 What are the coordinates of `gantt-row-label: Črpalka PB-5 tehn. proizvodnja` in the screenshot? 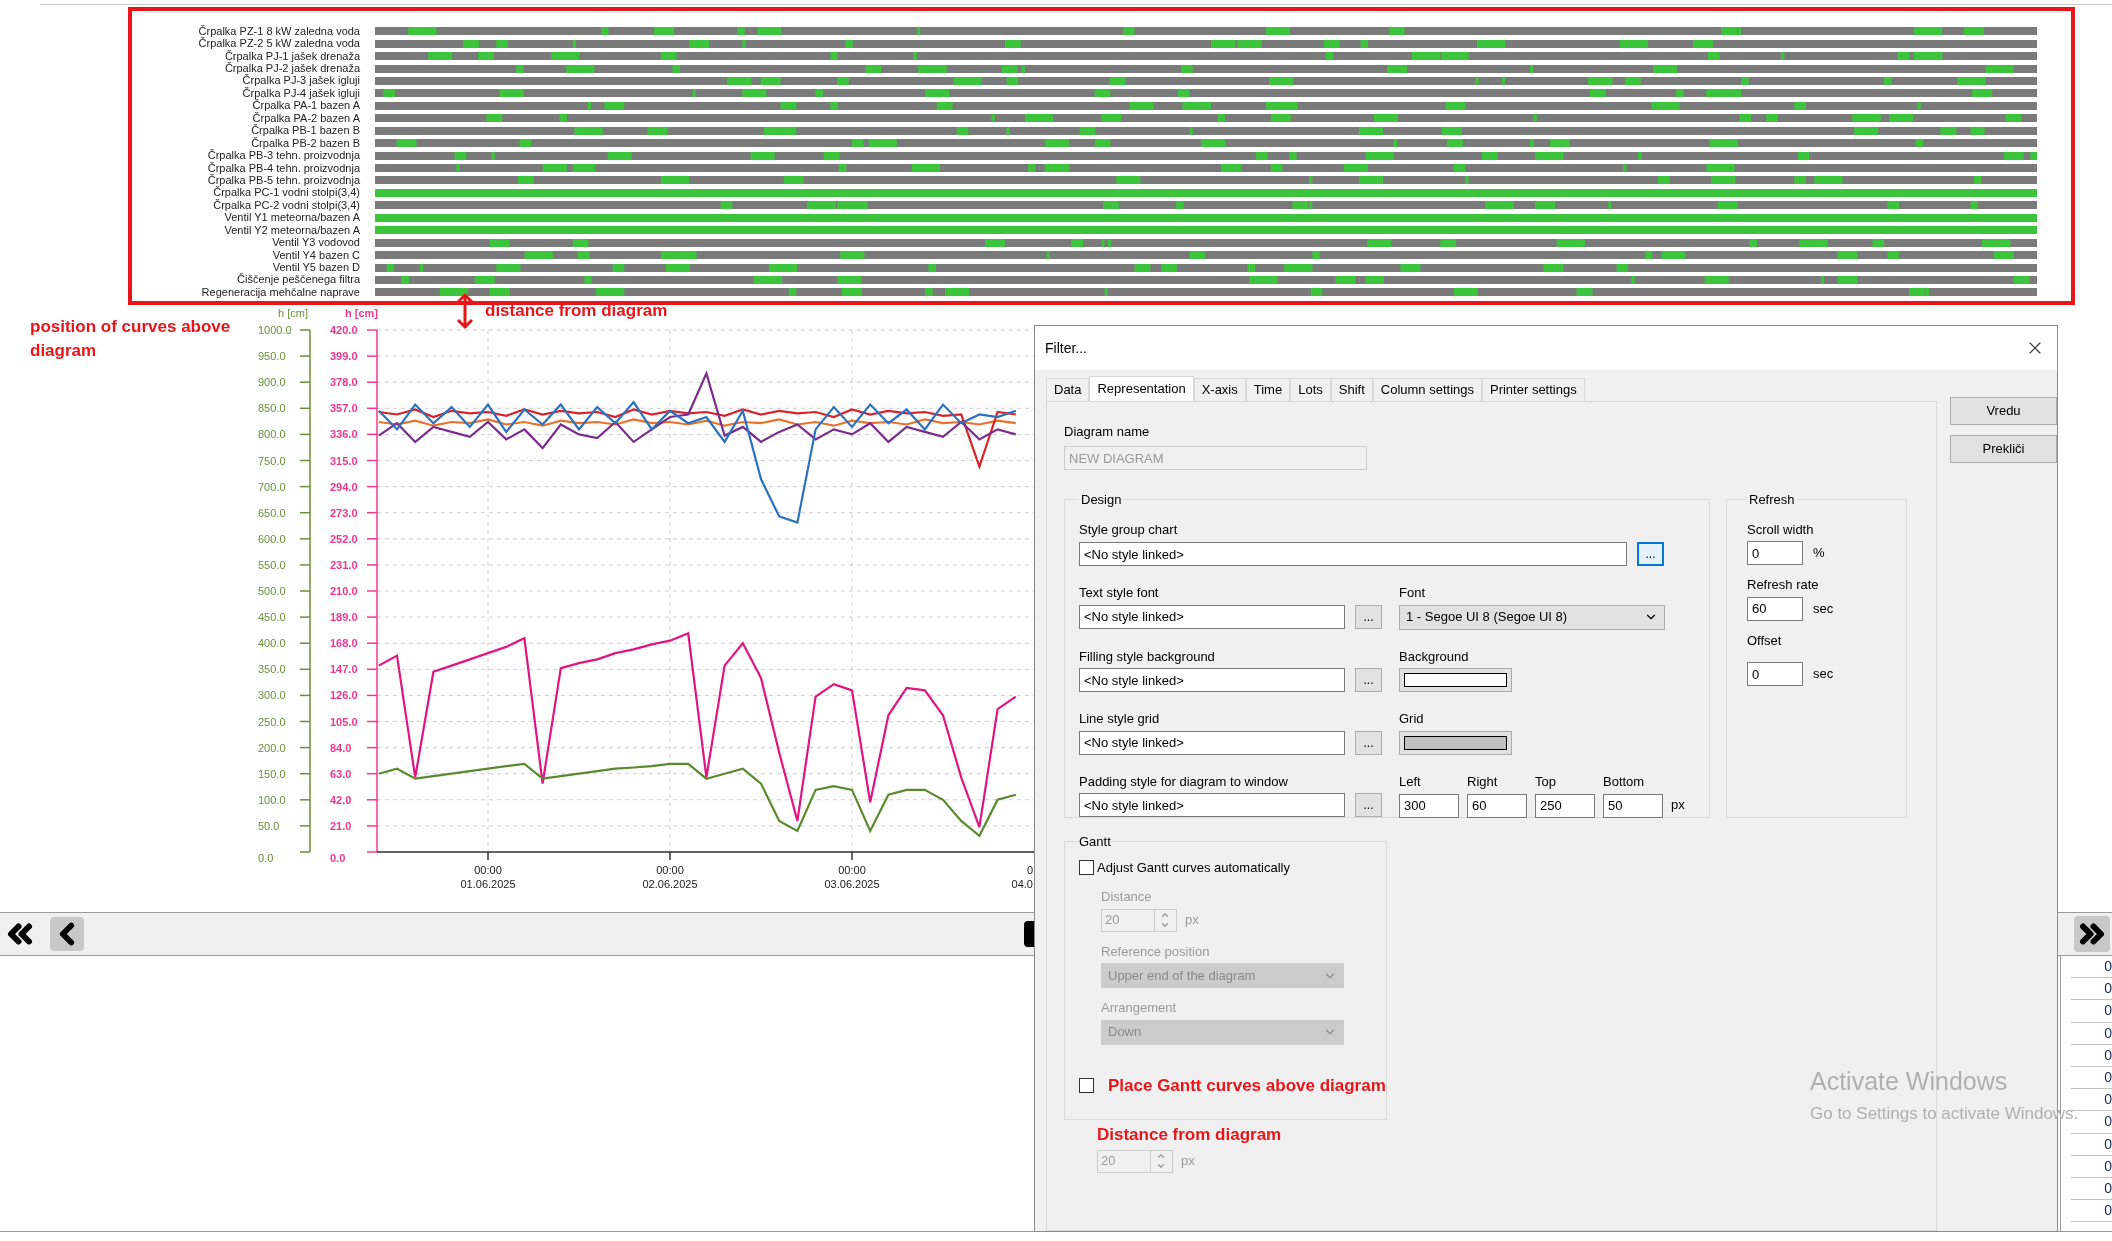 It's located at (283, 180).